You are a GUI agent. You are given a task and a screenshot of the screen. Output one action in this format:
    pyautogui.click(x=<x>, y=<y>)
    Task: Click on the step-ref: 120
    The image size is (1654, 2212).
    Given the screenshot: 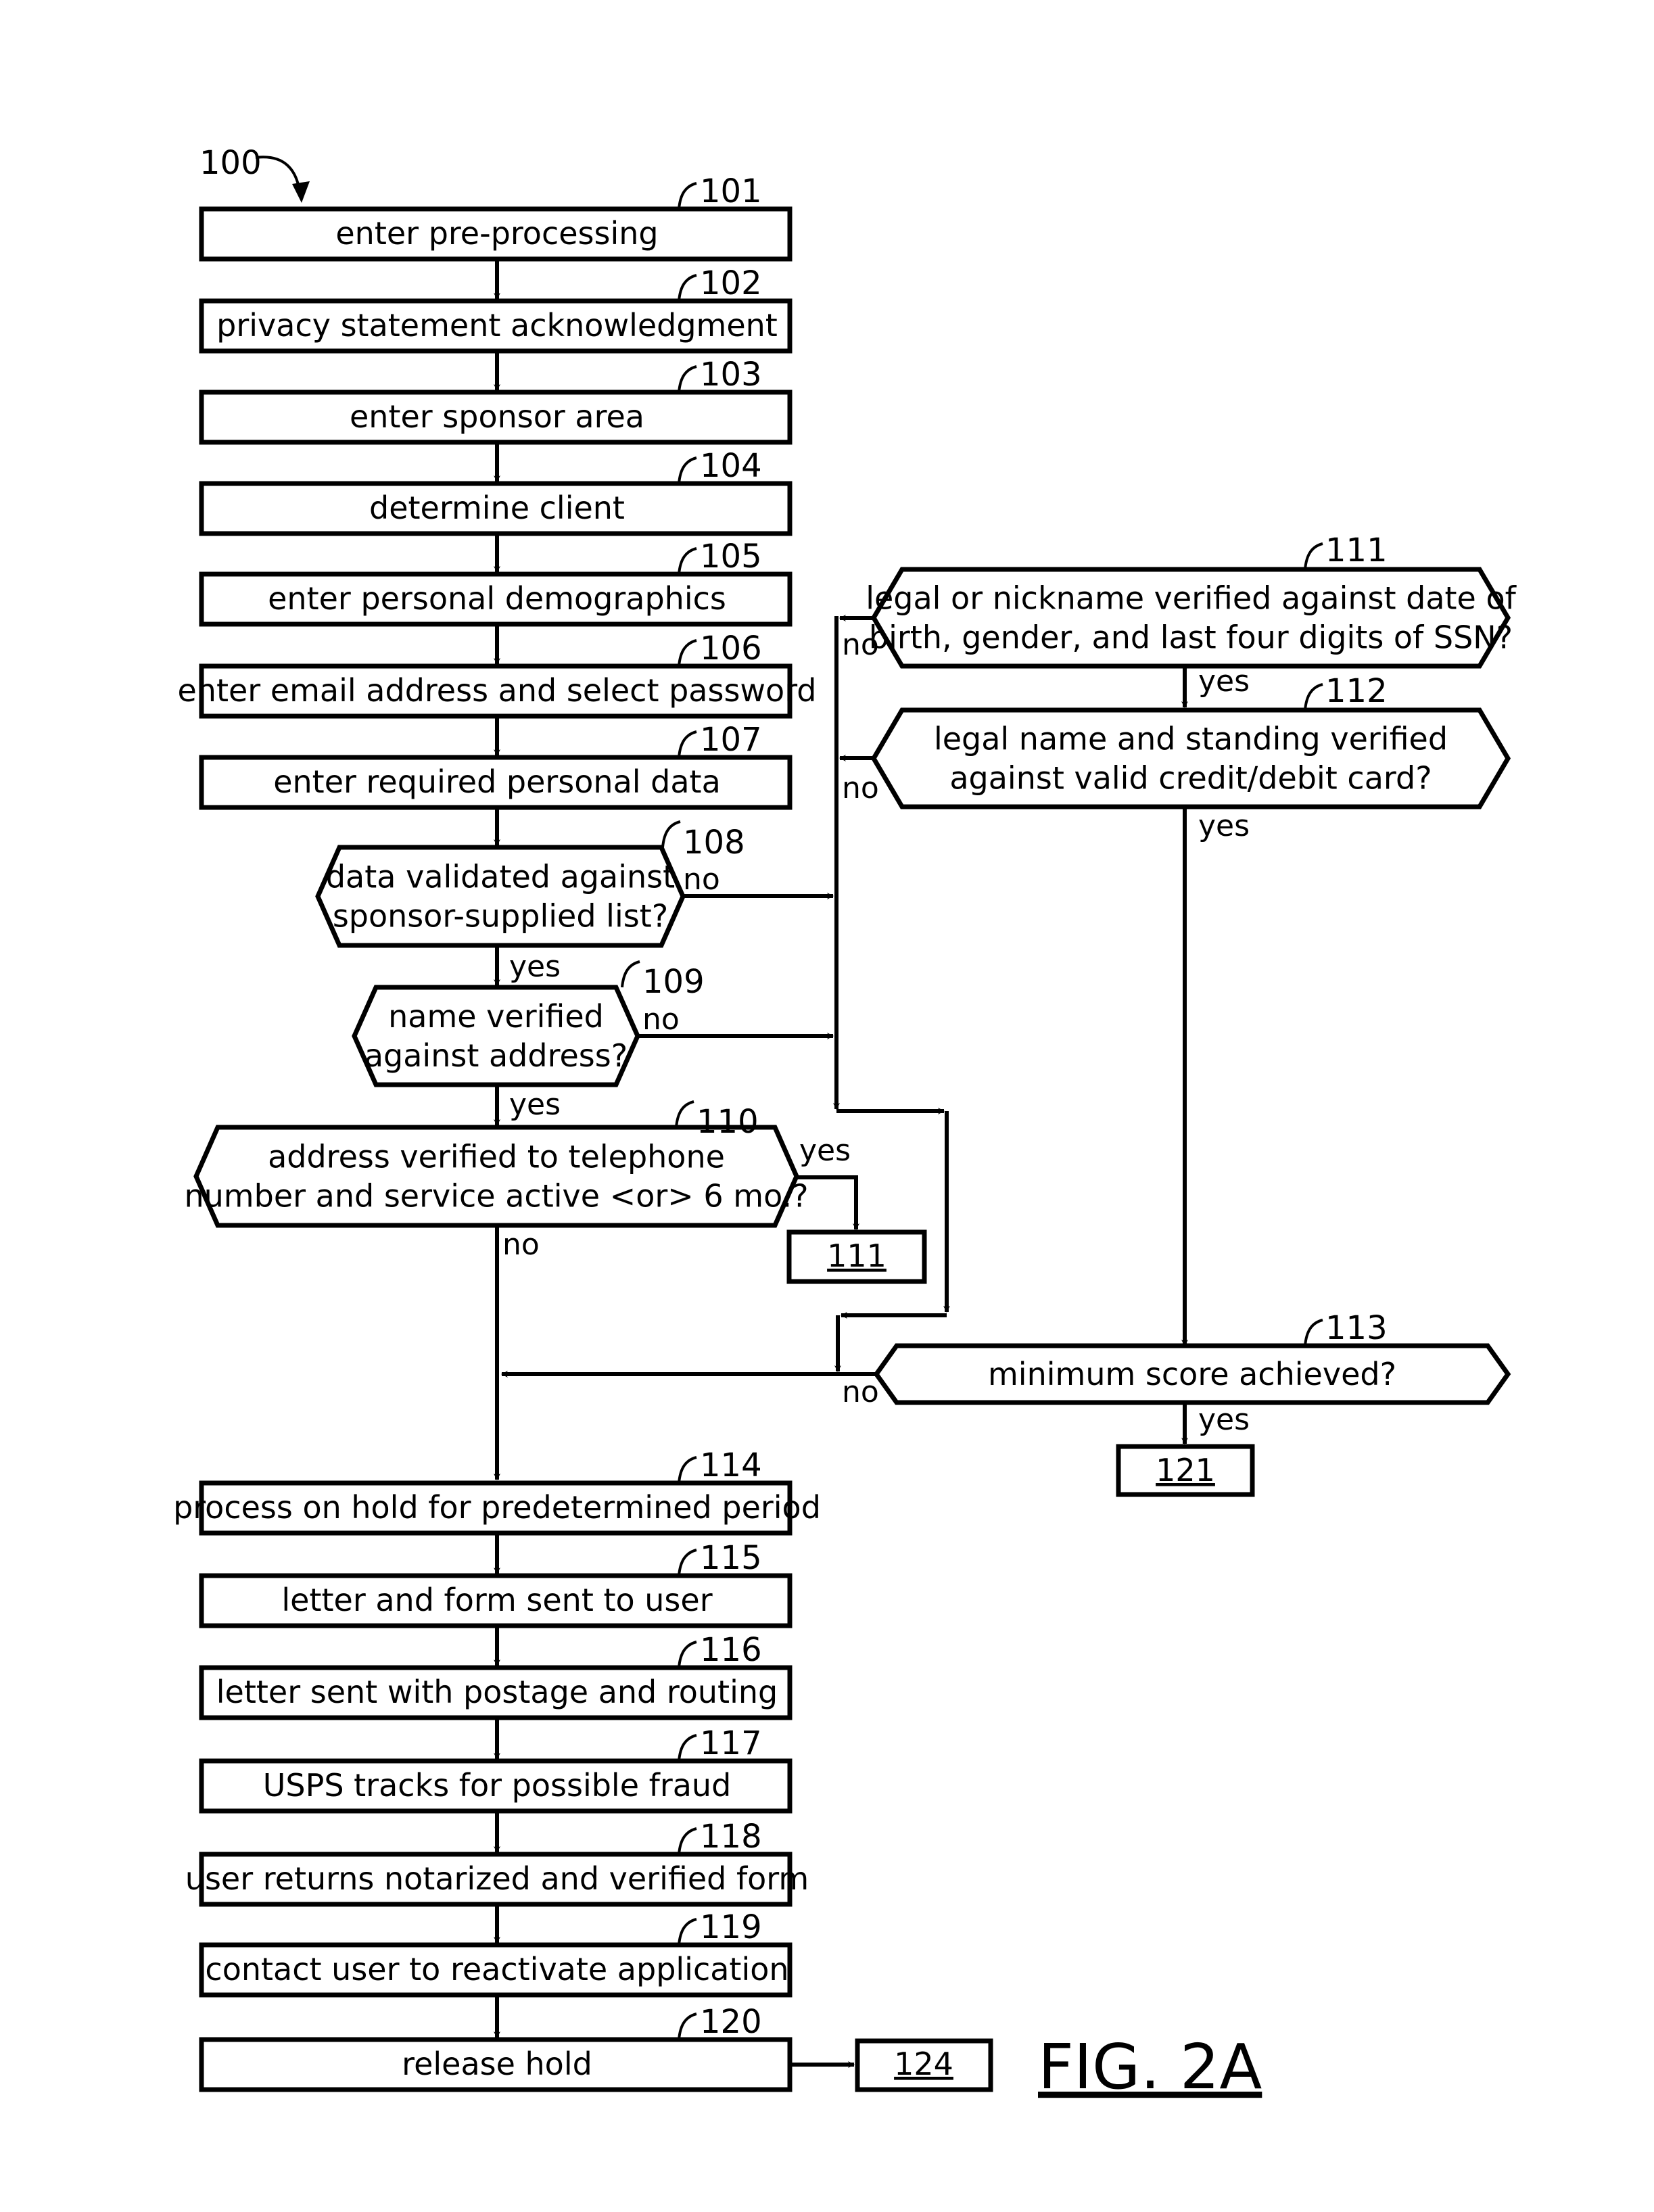 What is the action you would take?
    pyautogui.click(x=731, y=2022)
    